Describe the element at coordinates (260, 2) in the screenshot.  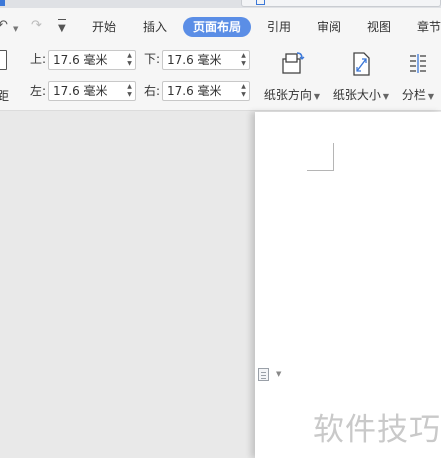
I see `document-icon` at that location.